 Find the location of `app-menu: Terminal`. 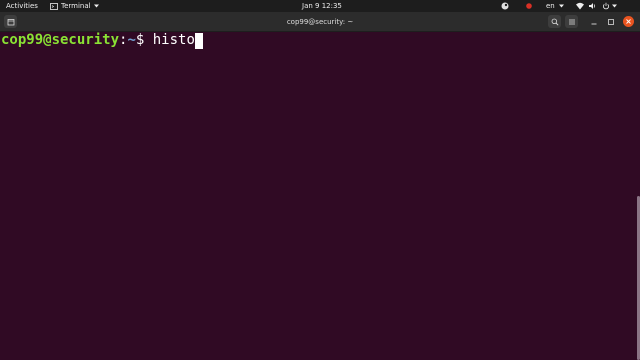

app-menu: Terminal is located at coordinates (74, 6).